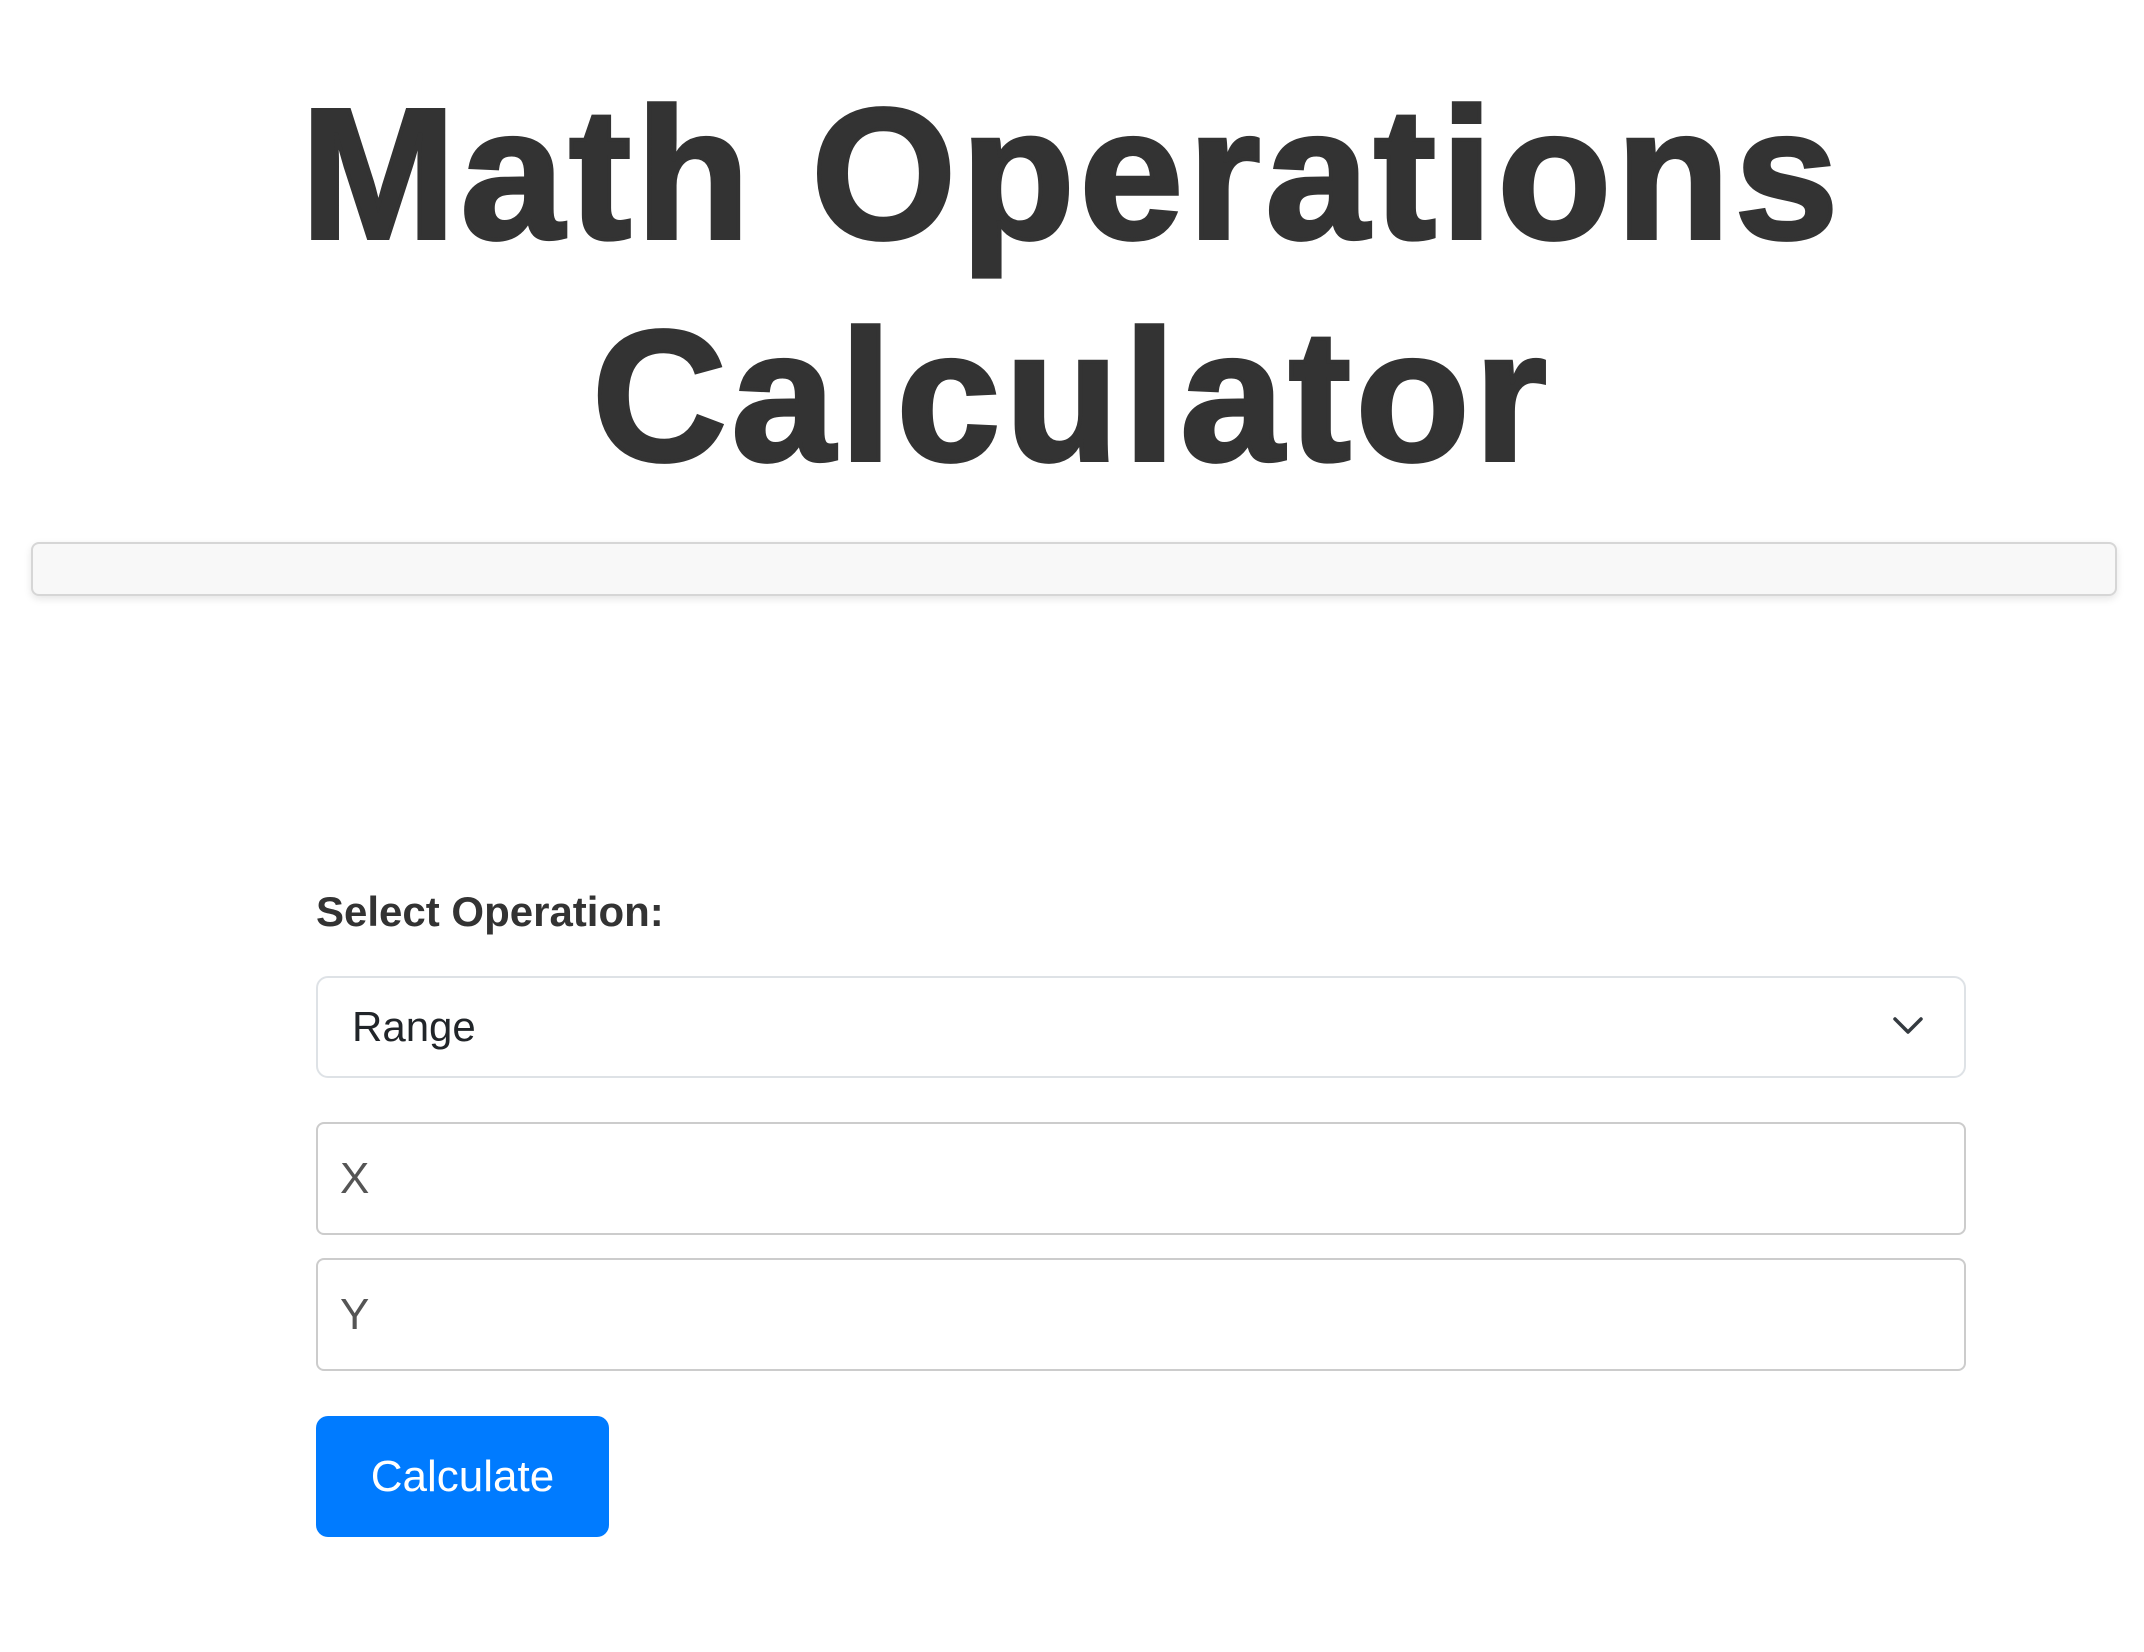 The height and width of the screenshot is (1652, 2144). Describe the element at coordinates (414, 1026) in the screenshot. I see `operation-selected-value: Range` at that location.